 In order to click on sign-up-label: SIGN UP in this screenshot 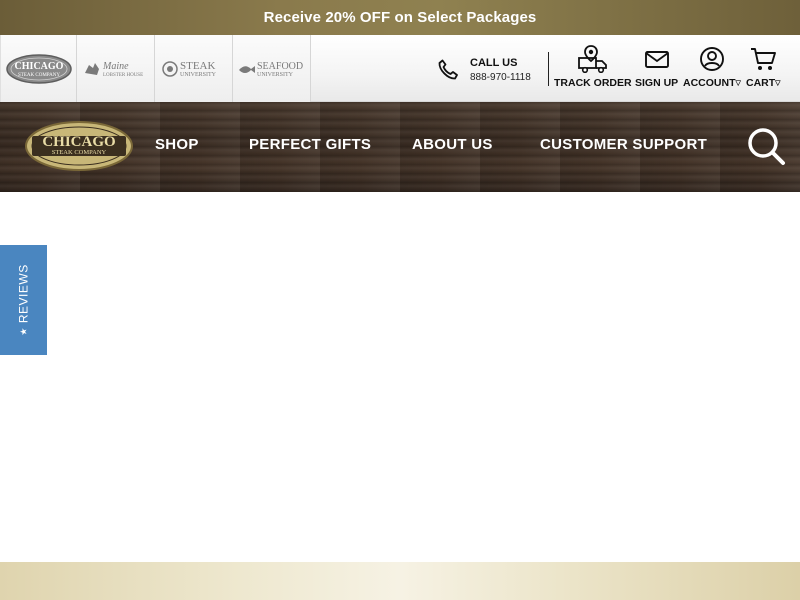, I will do `click(657, 83)`.